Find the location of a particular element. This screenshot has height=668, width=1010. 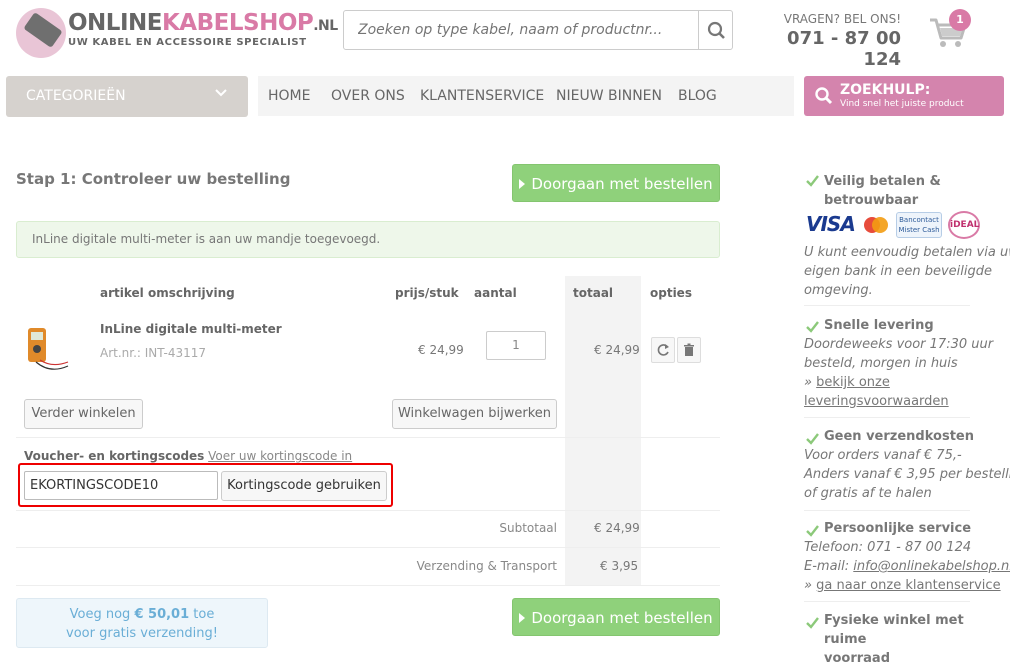

column-header-price: prijs/stuk is located at coordinates (427, 293).